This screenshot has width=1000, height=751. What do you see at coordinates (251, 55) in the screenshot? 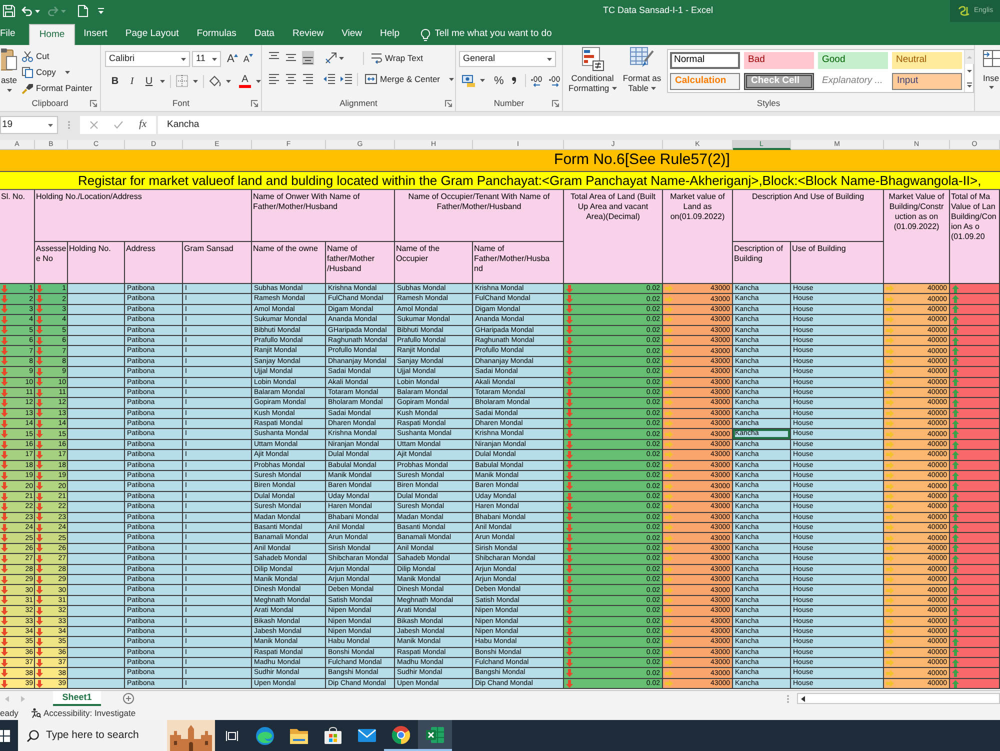
I see `caret-down-icon` at bounding box center [251, 55].